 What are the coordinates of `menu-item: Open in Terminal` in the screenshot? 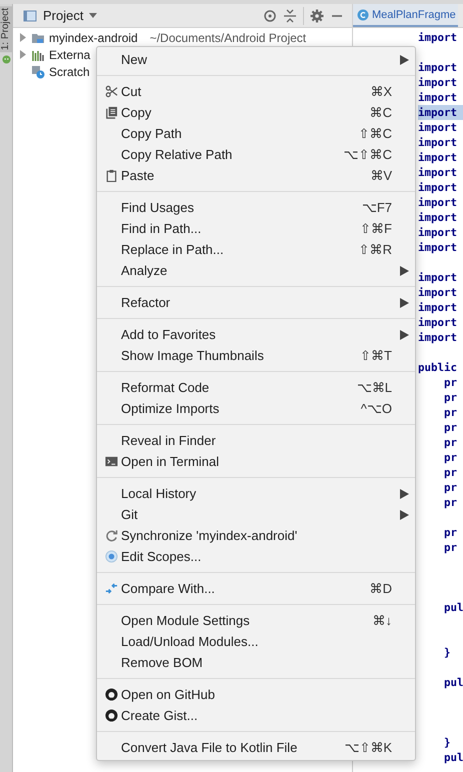 It's located at (256, 461).